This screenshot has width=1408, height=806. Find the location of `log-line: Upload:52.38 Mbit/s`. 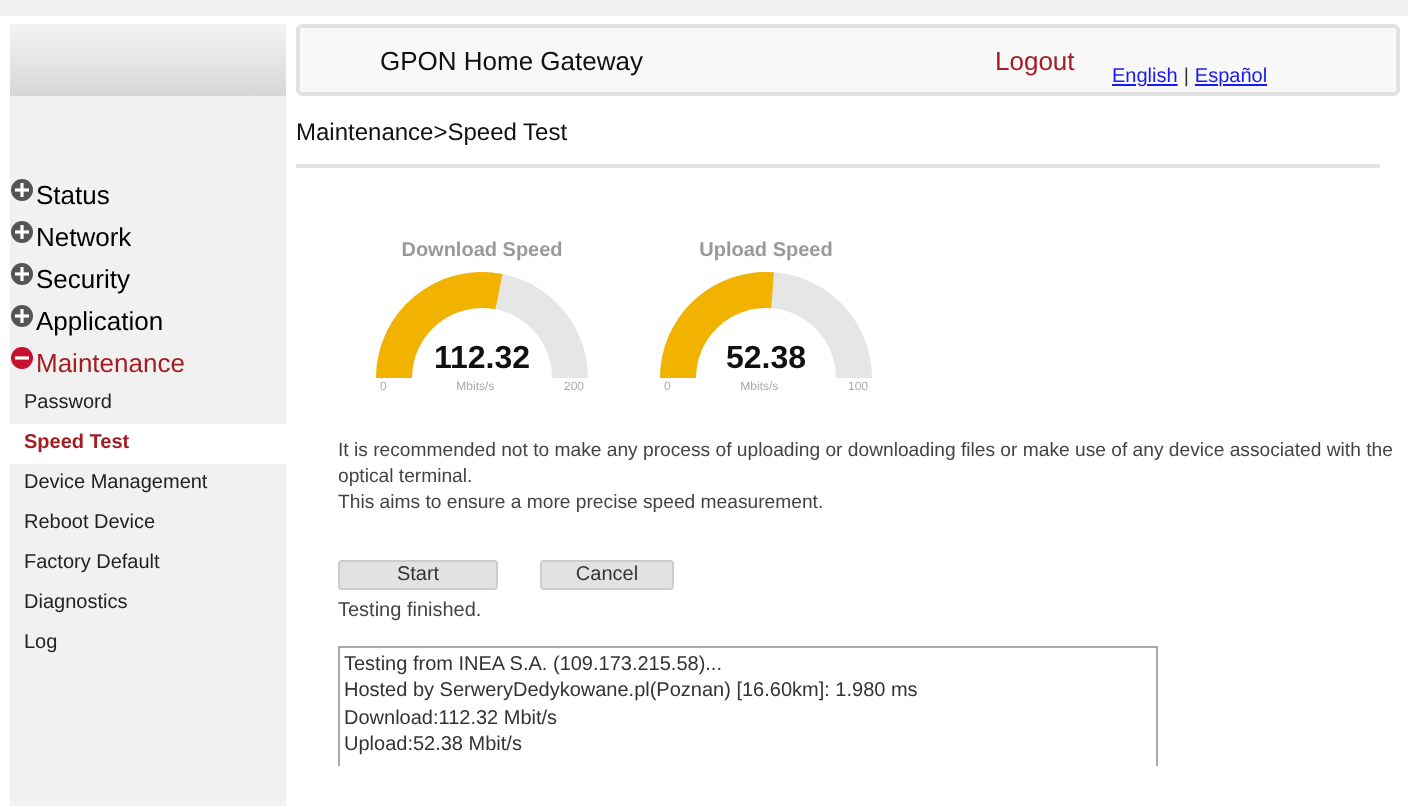

log-line: Upload:52.38 Mbit/s is located at coordinates (434, 745).